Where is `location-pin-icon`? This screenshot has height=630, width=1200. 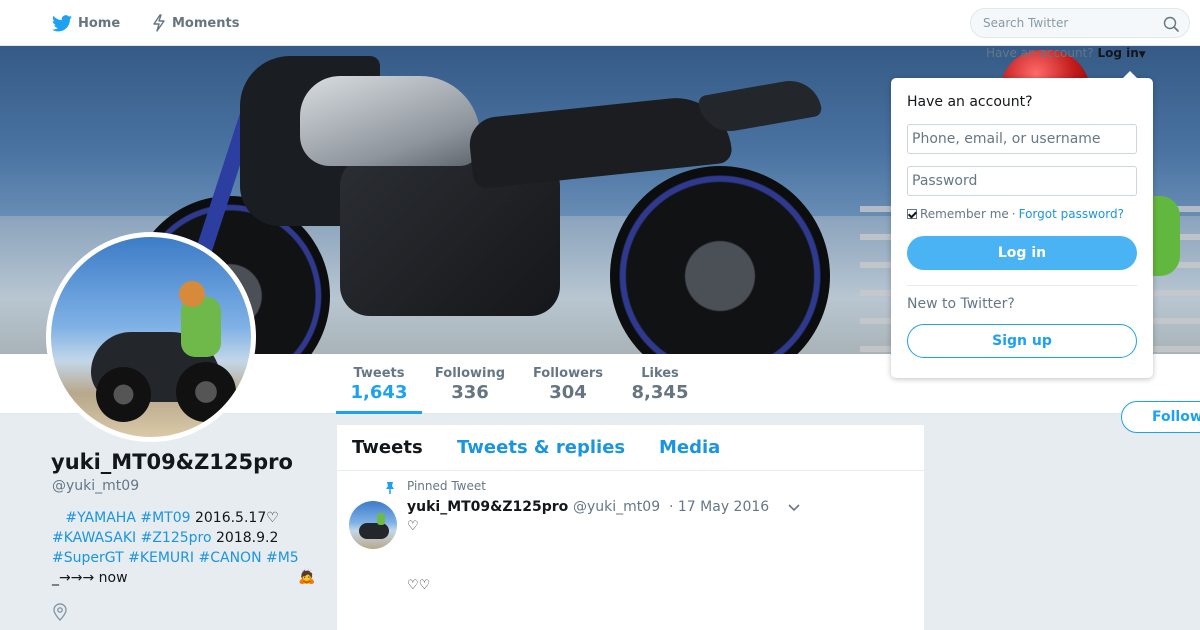 location-pin-icon is located at coordinates (60, 612).